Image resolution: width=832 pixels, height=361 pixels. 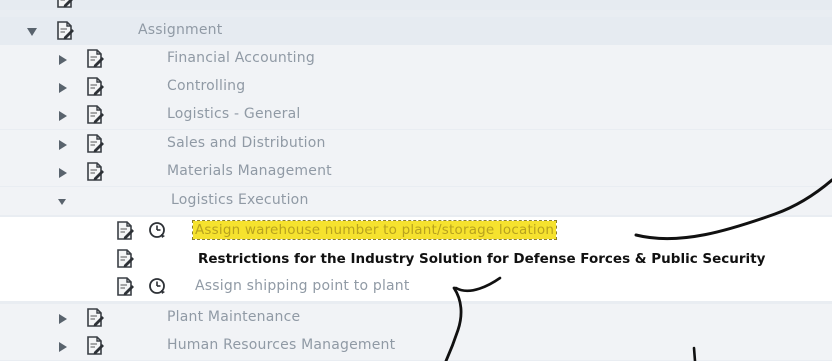 What do you see at coordinates (416, 87) in the screenshot?
I see `tree-node-controlling: Controlling` at bounding box center [416, 87].